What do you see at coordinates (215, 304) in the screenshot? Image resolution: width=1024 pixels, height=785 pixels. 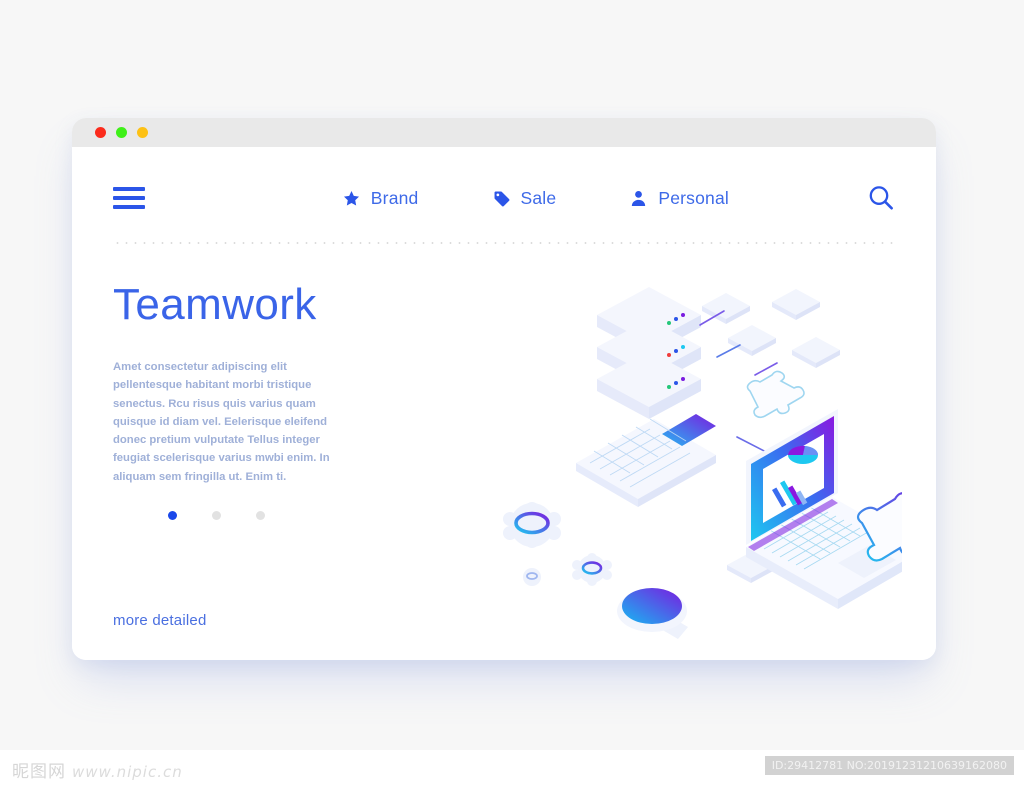 I see `page-title: Teamwork` at bounding box center [215, 304].